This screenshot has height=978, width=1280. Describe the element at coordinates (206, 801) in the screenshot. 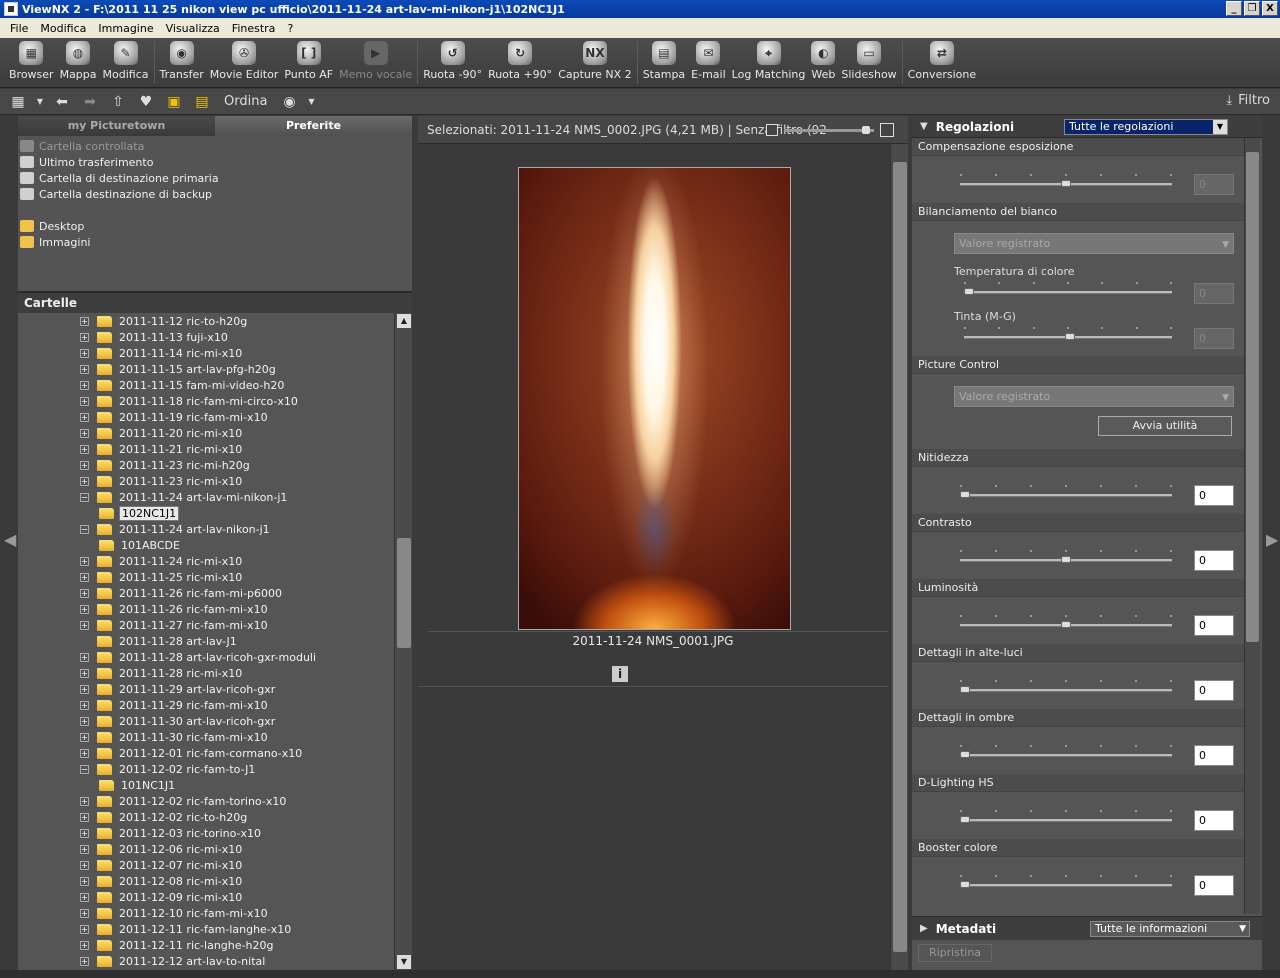

I see `tree-folder: +2011-12-02 ric-fam-torino-x10` at that location.